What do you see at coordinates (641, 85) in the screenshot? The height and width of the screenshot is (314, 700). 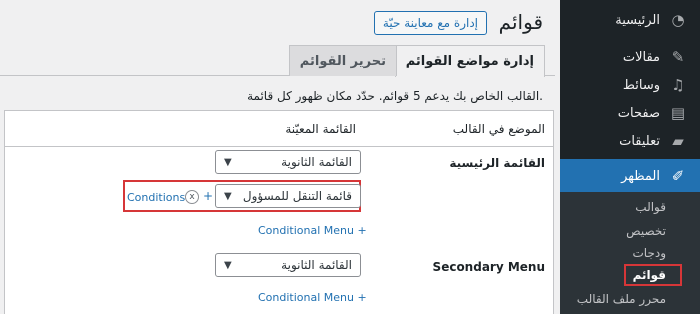 I see `sidebar-item-label: وسائط` at bounding box center [641, 85].